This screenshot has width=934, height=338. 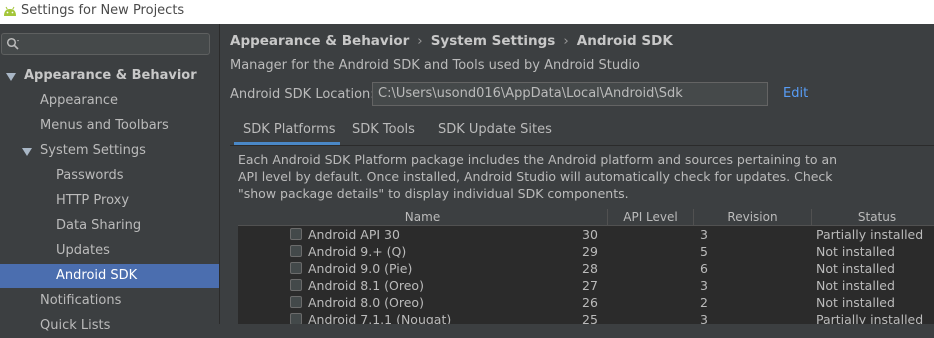 I want to click on tab-sdk-update-sites: SDK Update Sites, so click(x=495, y=130).